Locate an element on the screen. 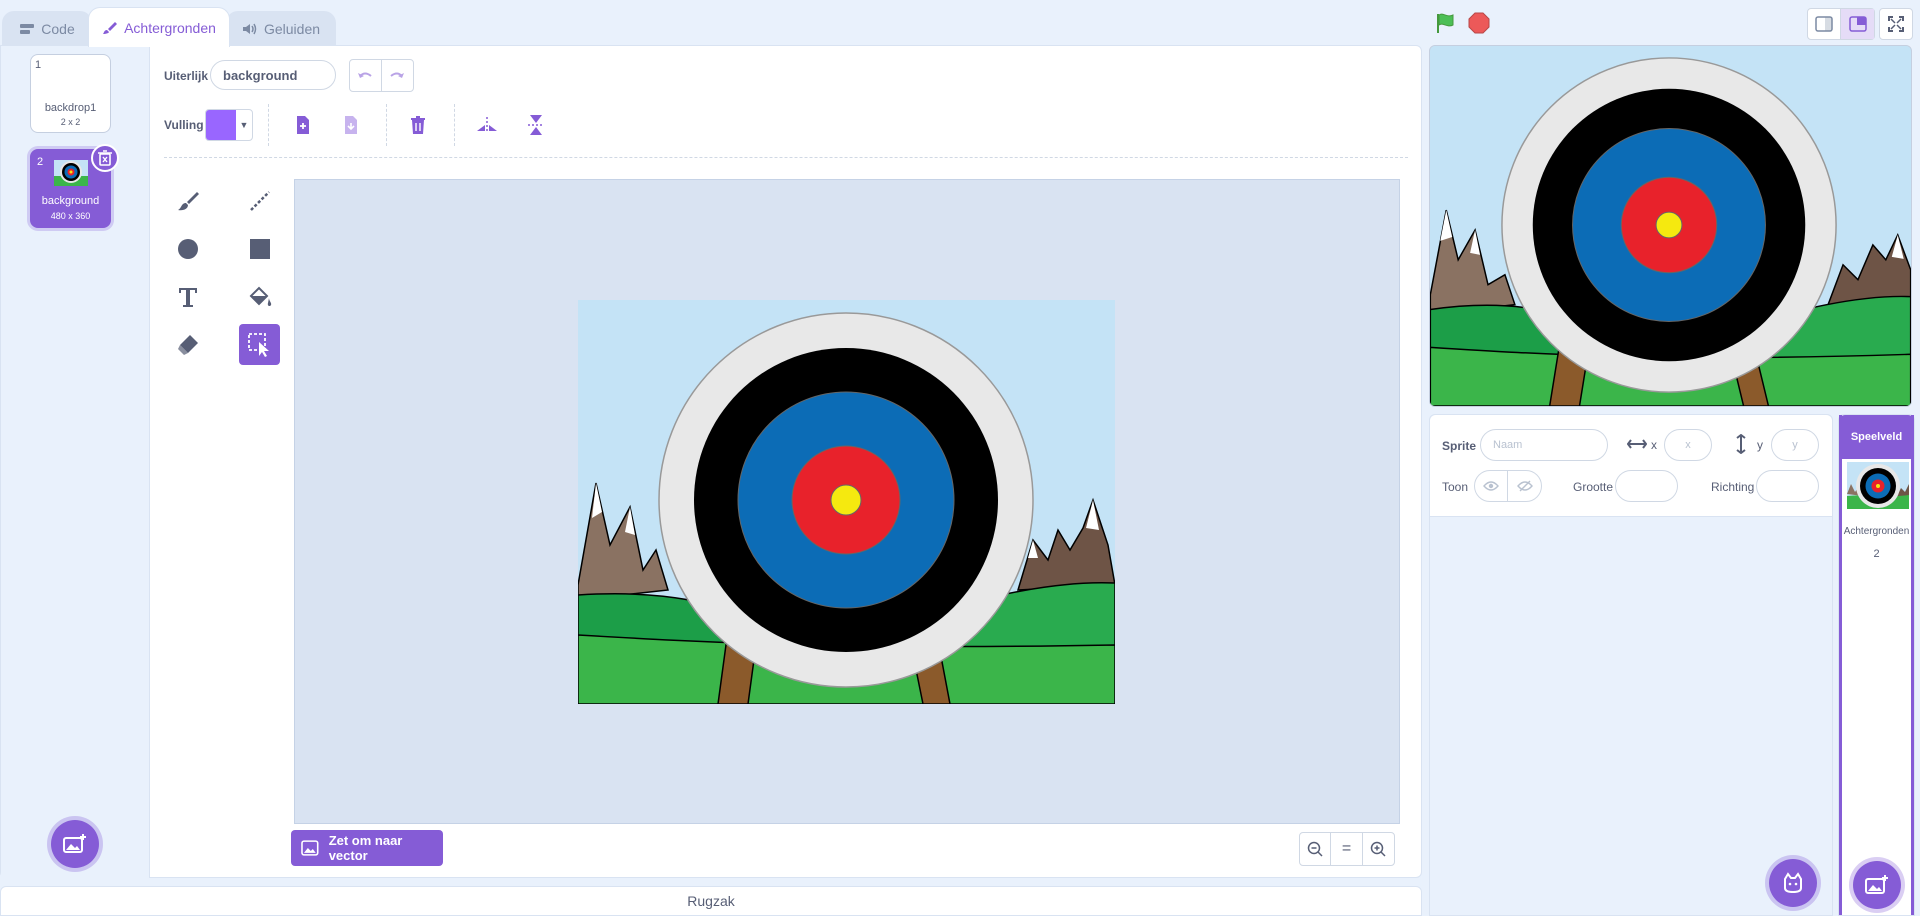  stage is located at coordinates (1670, 226).